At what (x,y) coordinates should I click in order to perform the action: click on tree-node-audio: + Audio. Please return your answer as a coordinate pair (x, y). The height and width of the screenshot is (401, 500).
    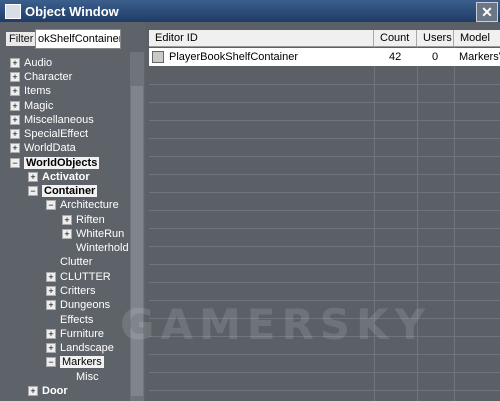
    Looking at the image, I should click on (31, 63).